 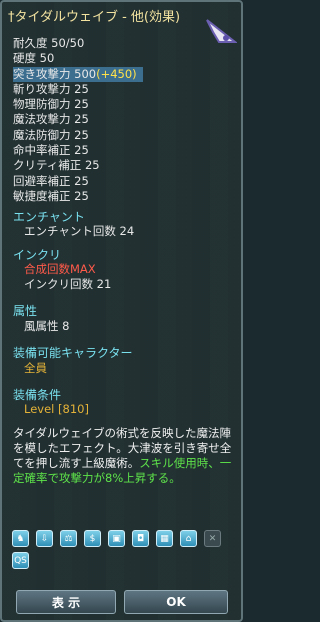 I want to click on chest-icon: ▣, so click(x=116, y=538).